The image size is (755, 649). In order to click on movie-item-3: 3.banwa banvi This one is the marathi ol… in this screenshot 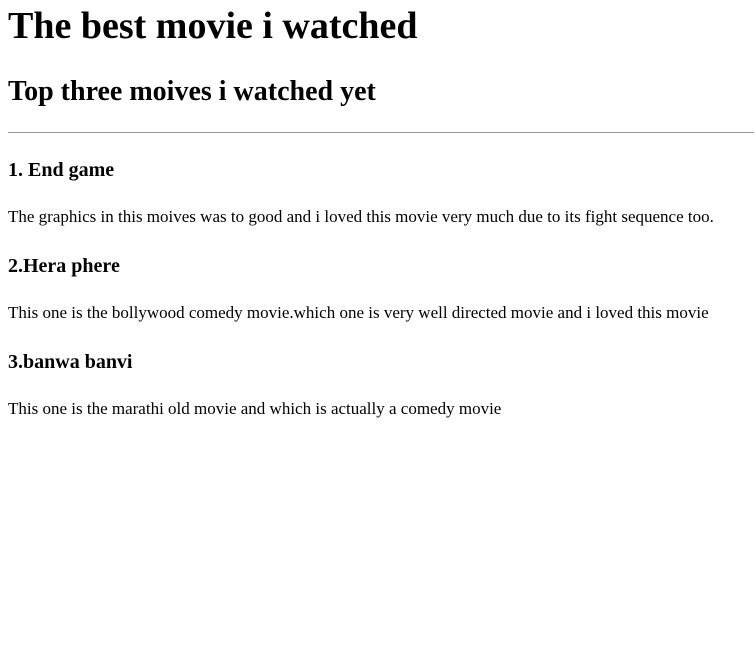, I will do `click(381, 372)`.